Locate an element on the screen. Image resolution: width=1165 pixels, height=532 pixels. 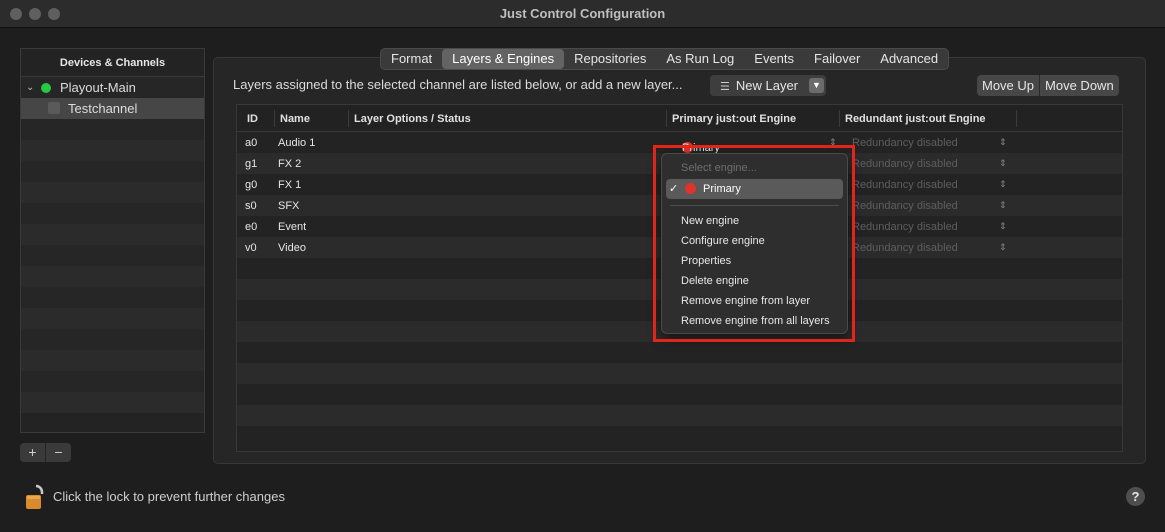
layer-name: SFX is located at coordinates (289, 206).